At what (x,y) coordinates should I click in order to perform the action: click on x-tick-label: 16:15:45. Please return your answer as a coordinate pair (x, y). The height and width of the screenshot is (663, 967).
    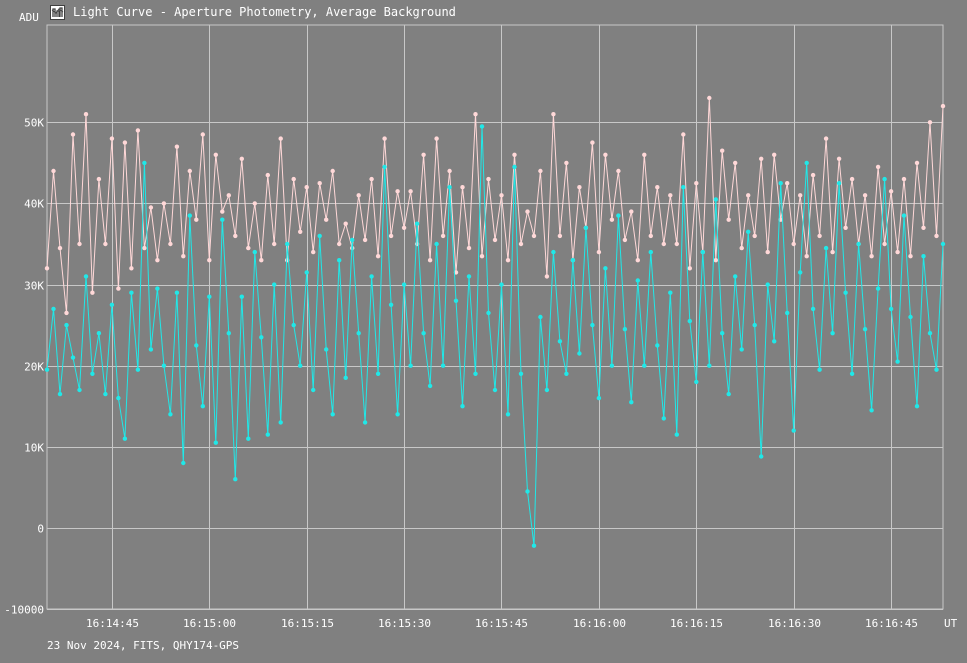
    Looking at the image, I should click on (501, 623).